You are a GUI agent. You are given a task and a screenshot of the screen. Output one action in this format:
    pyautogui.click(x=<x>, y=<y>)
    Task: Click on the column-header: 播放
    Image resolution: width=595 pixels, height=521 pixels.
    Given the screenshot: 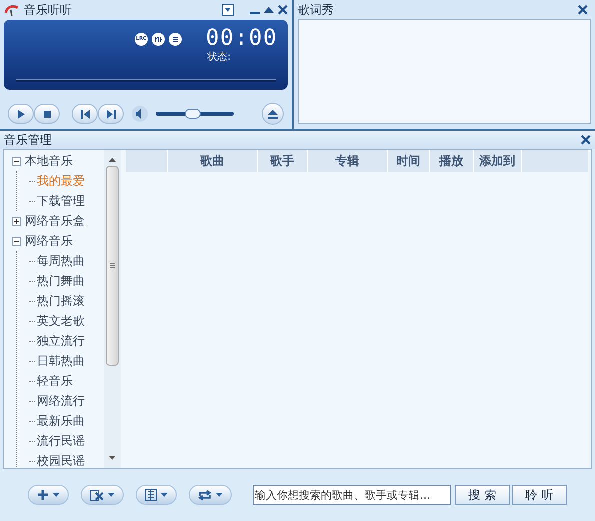 What is the action you would take?
    pyautogui.click(x=452, y=161)
    